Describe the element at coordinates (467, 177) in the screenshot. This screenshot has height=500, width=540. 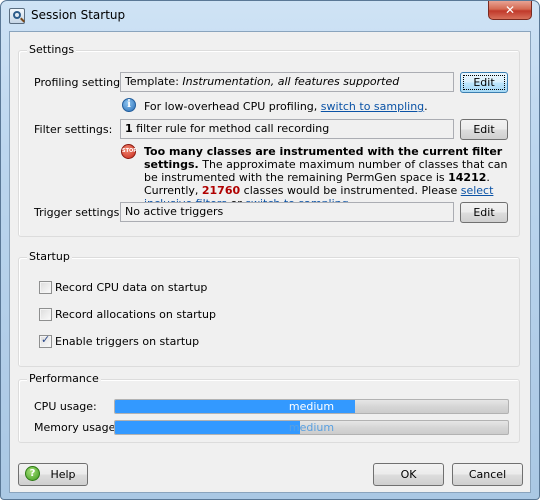
I see `max-classes-value: 14212` at that location.